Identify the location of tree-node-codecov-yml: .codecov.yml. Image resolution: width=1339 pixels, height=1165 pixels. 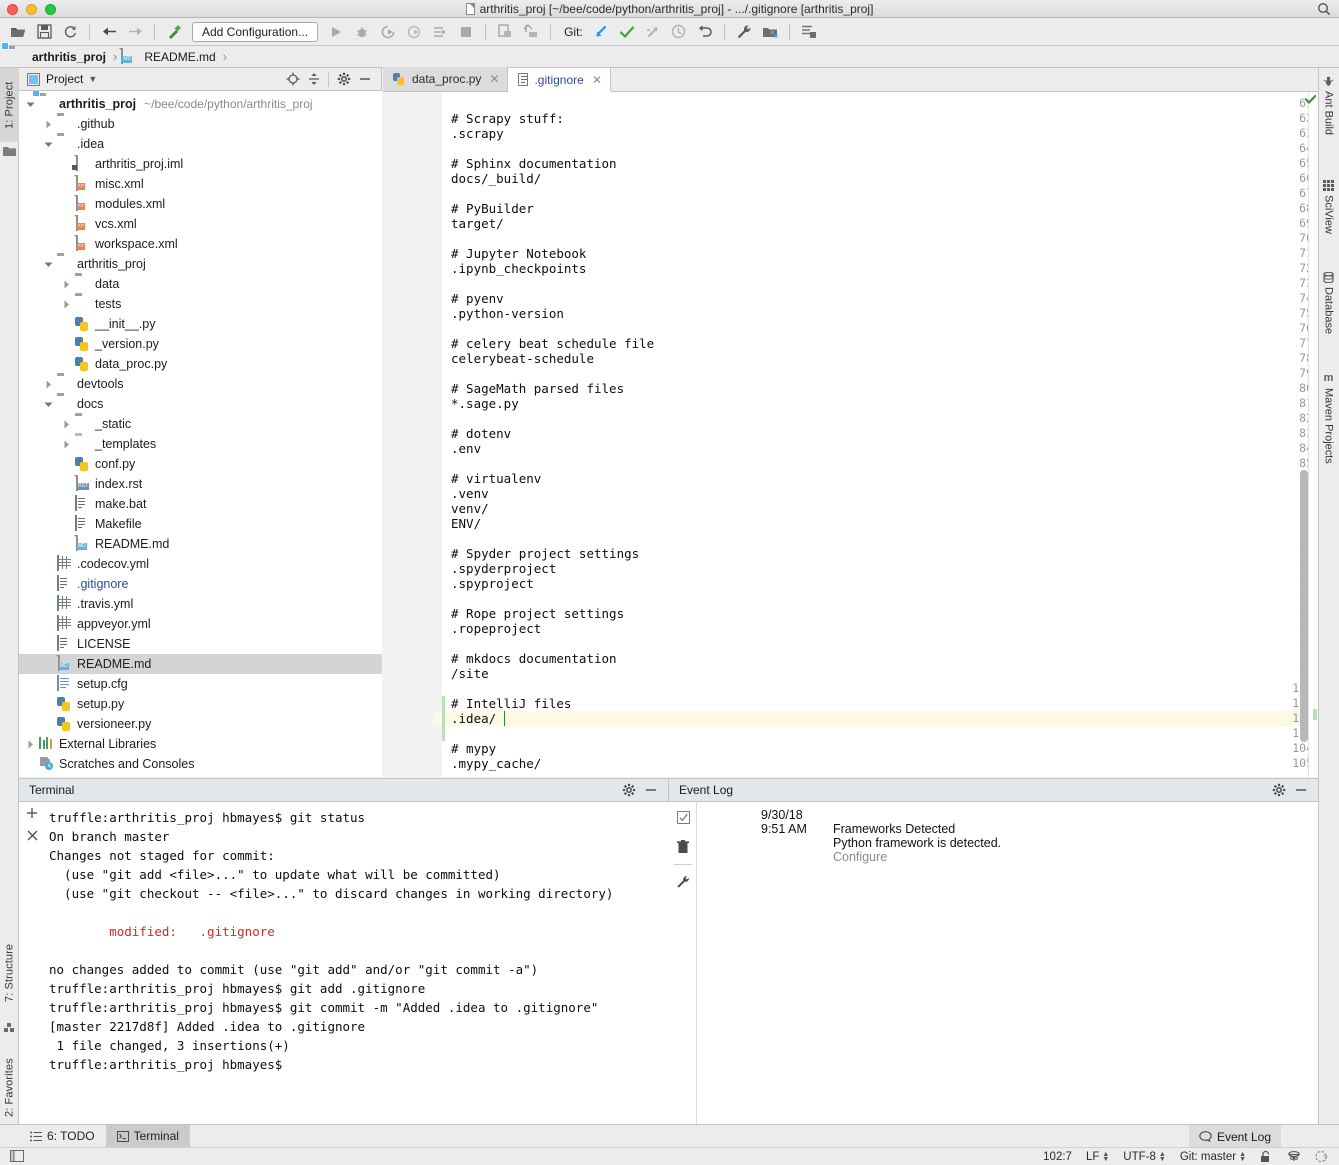
(200, 564).